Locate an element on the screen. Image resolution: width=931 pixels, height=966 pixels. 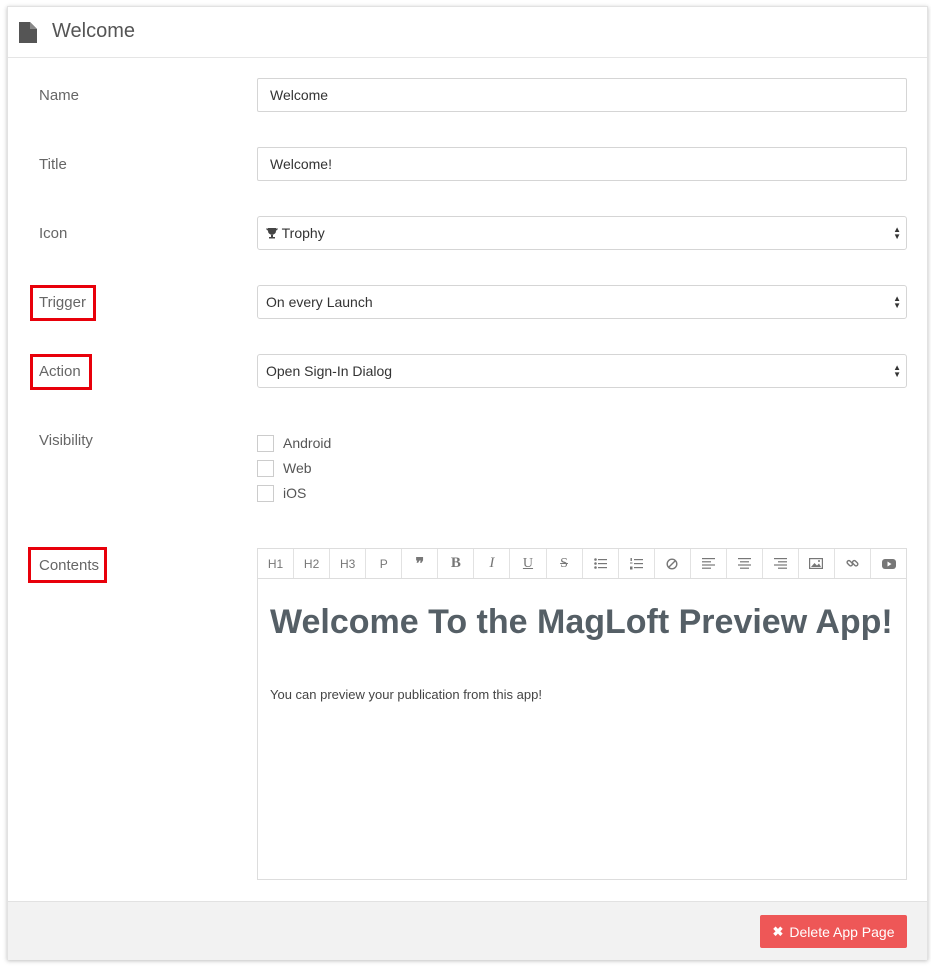
bullet-list-icon is located at coordinates (600, 563).